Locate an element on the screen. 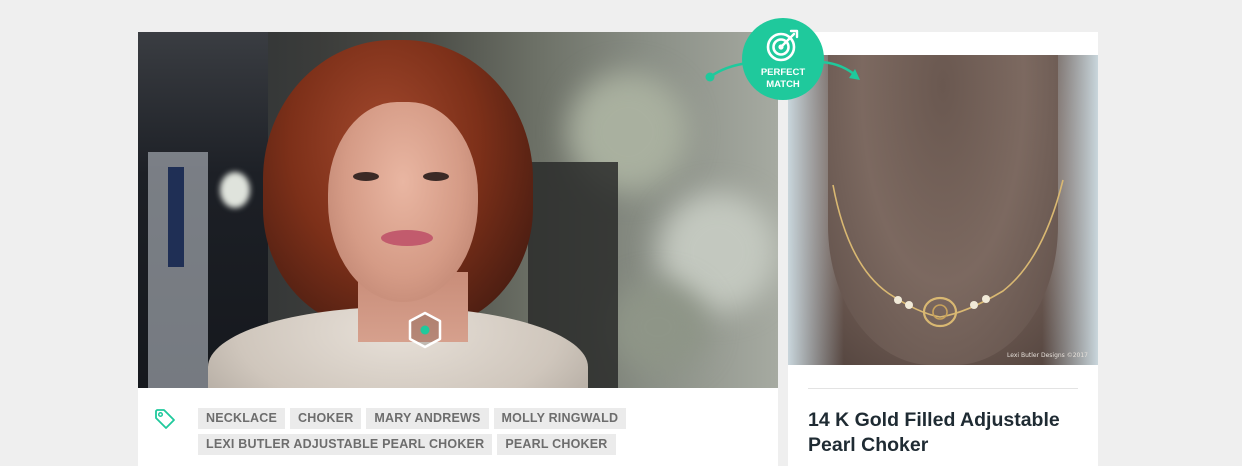 Image resolution: width=1242 pixels, height=466 pixels. perfect-match-badge: PERFECT MATCH is located at coordinates (783, 59).